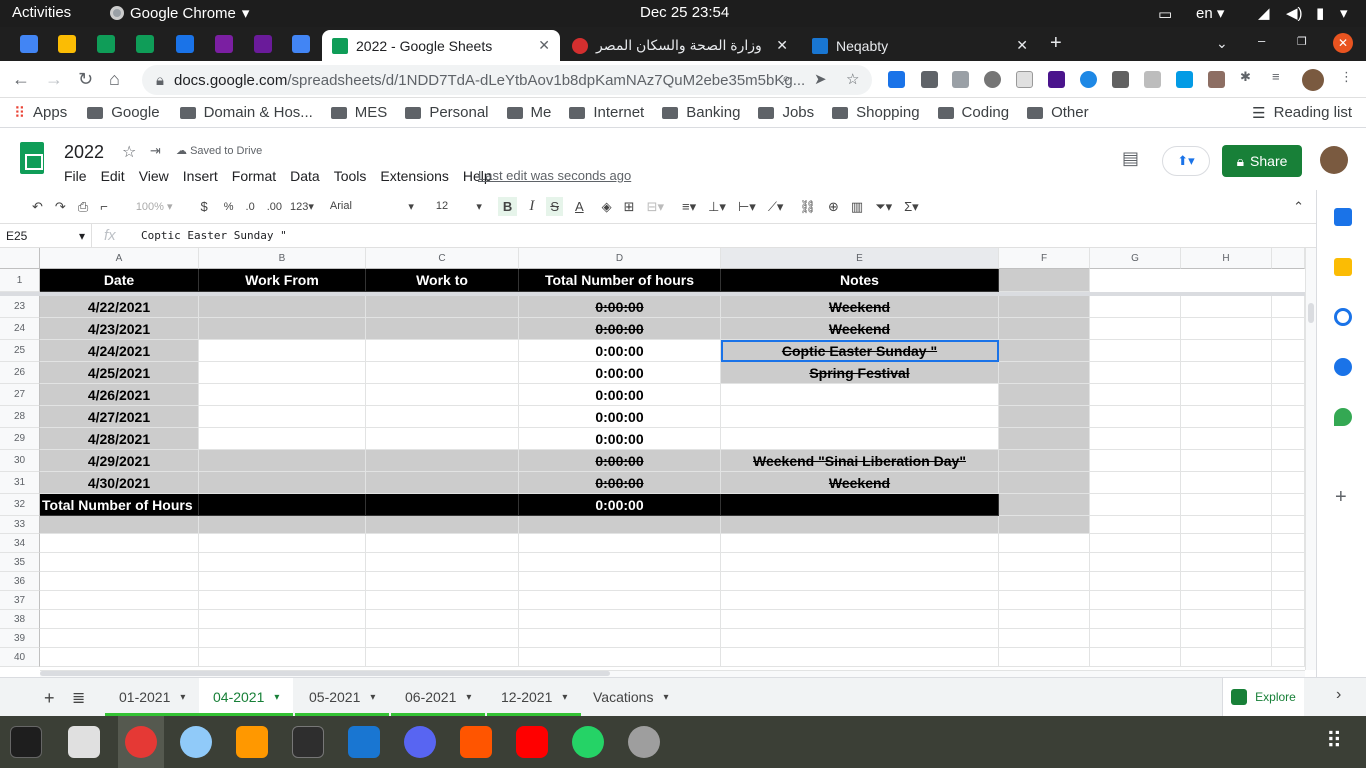 The width and height of the screenshot is (1366, 768). I want to click on undo-icon: ↶, so click(37, 207).